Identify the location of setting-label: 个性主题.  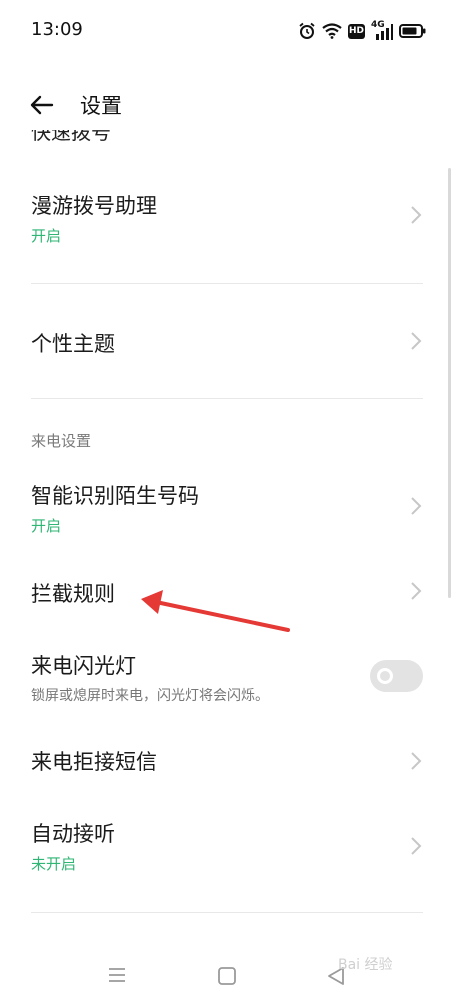
(73, 344).